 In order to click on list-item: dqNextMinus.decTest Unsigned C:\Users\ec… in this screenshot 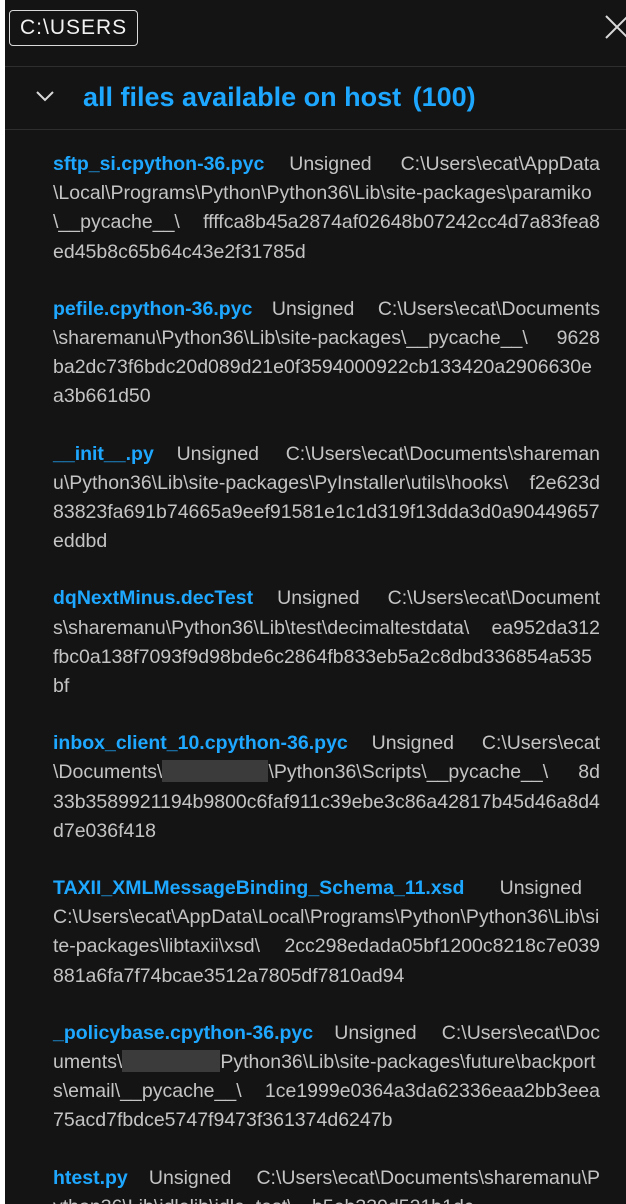, I will do `click(326, 642)`.